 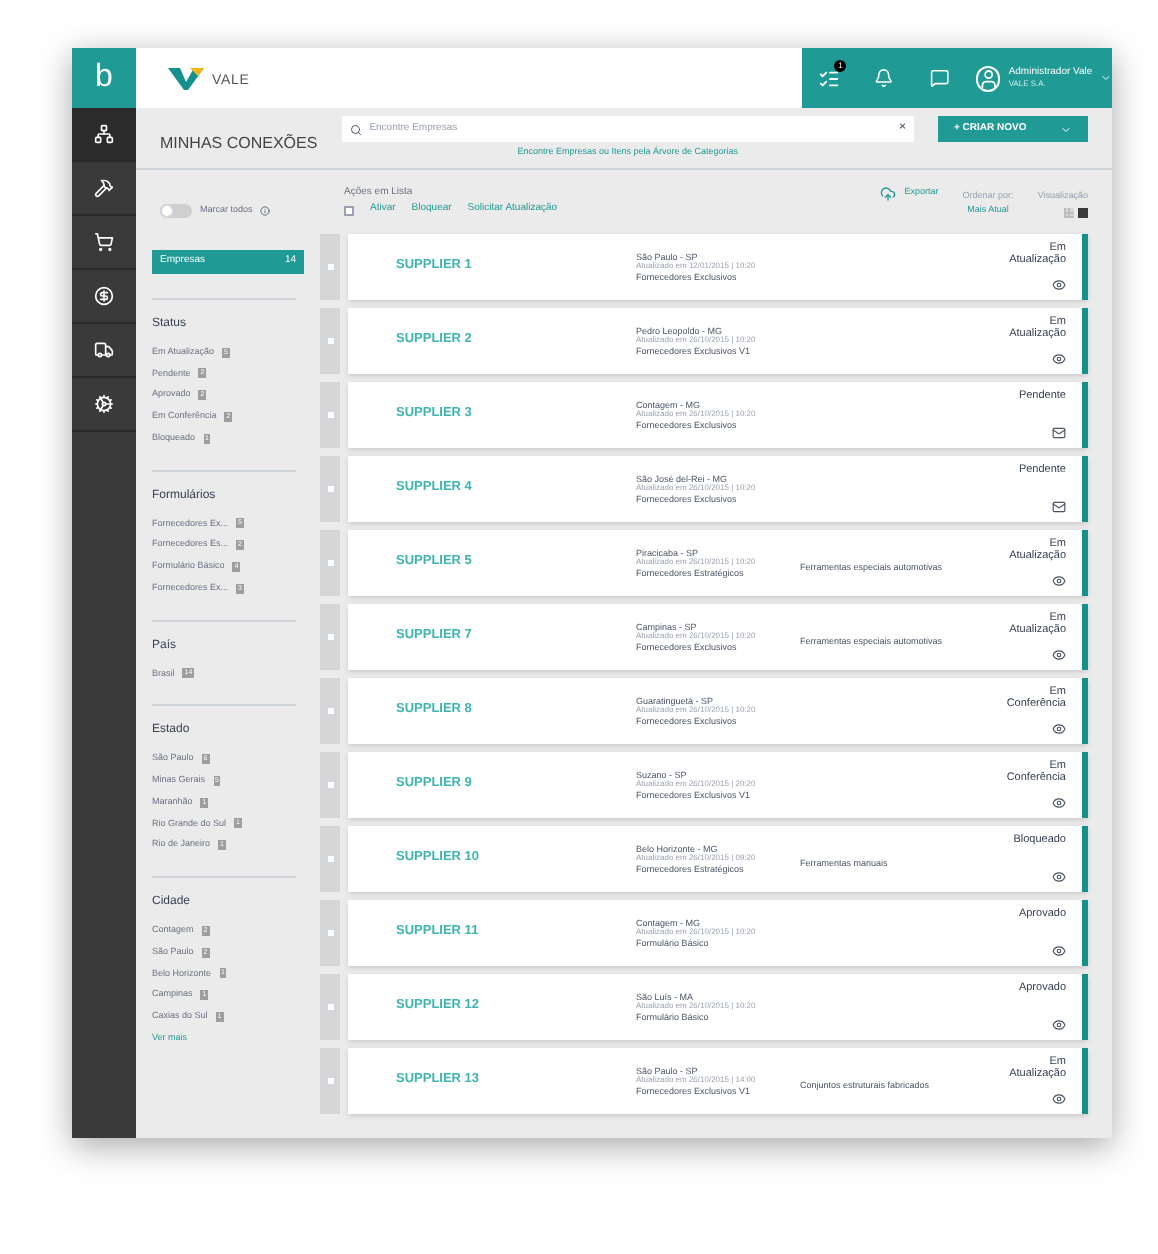 What do you see at coordinates (104, 350) in the screenshot?
I see `truck-icon` at bounding box center [104, 350].